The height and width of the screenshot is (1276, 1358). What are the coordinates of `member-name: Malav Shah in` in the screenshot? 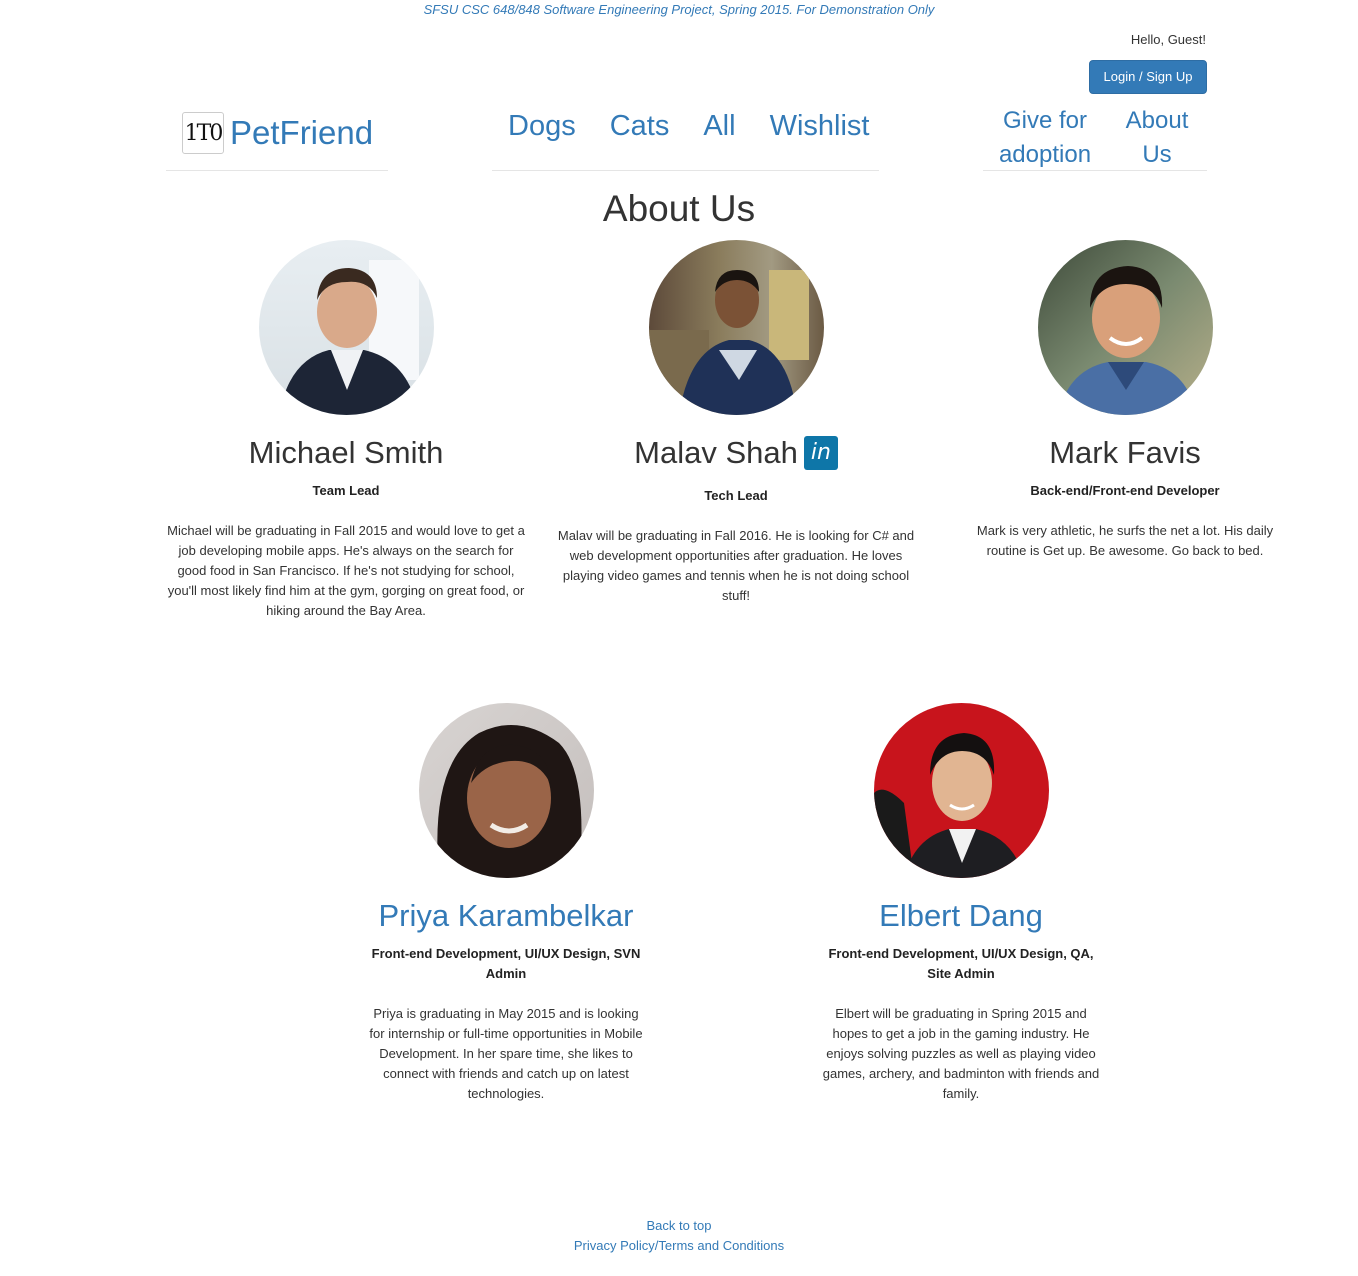 It's located at (736, 453).